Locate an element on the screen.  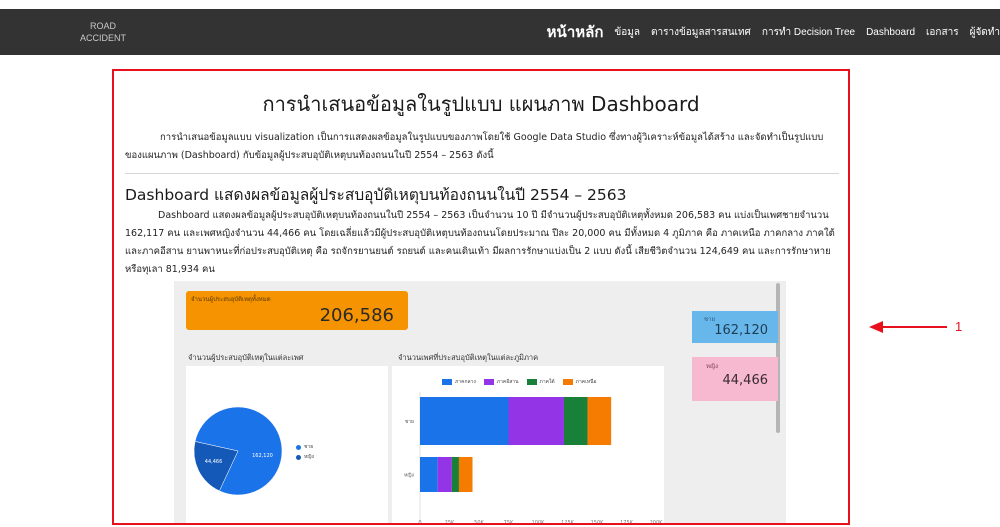
logo-line-2: ACCIDENT is located at coordinates (103, 38).